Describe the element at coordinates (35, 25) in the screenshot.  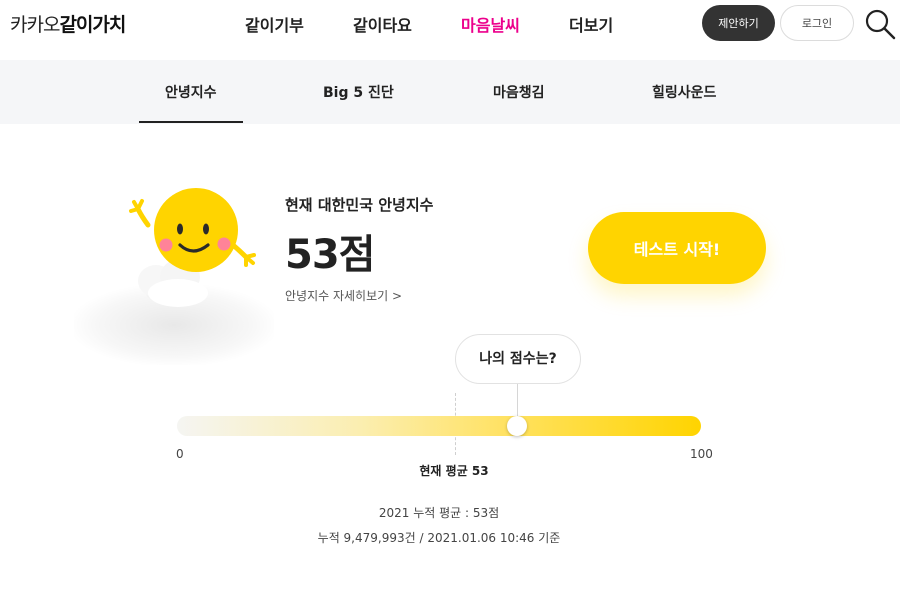
I see `logo-text-light: 카카오` at that location.